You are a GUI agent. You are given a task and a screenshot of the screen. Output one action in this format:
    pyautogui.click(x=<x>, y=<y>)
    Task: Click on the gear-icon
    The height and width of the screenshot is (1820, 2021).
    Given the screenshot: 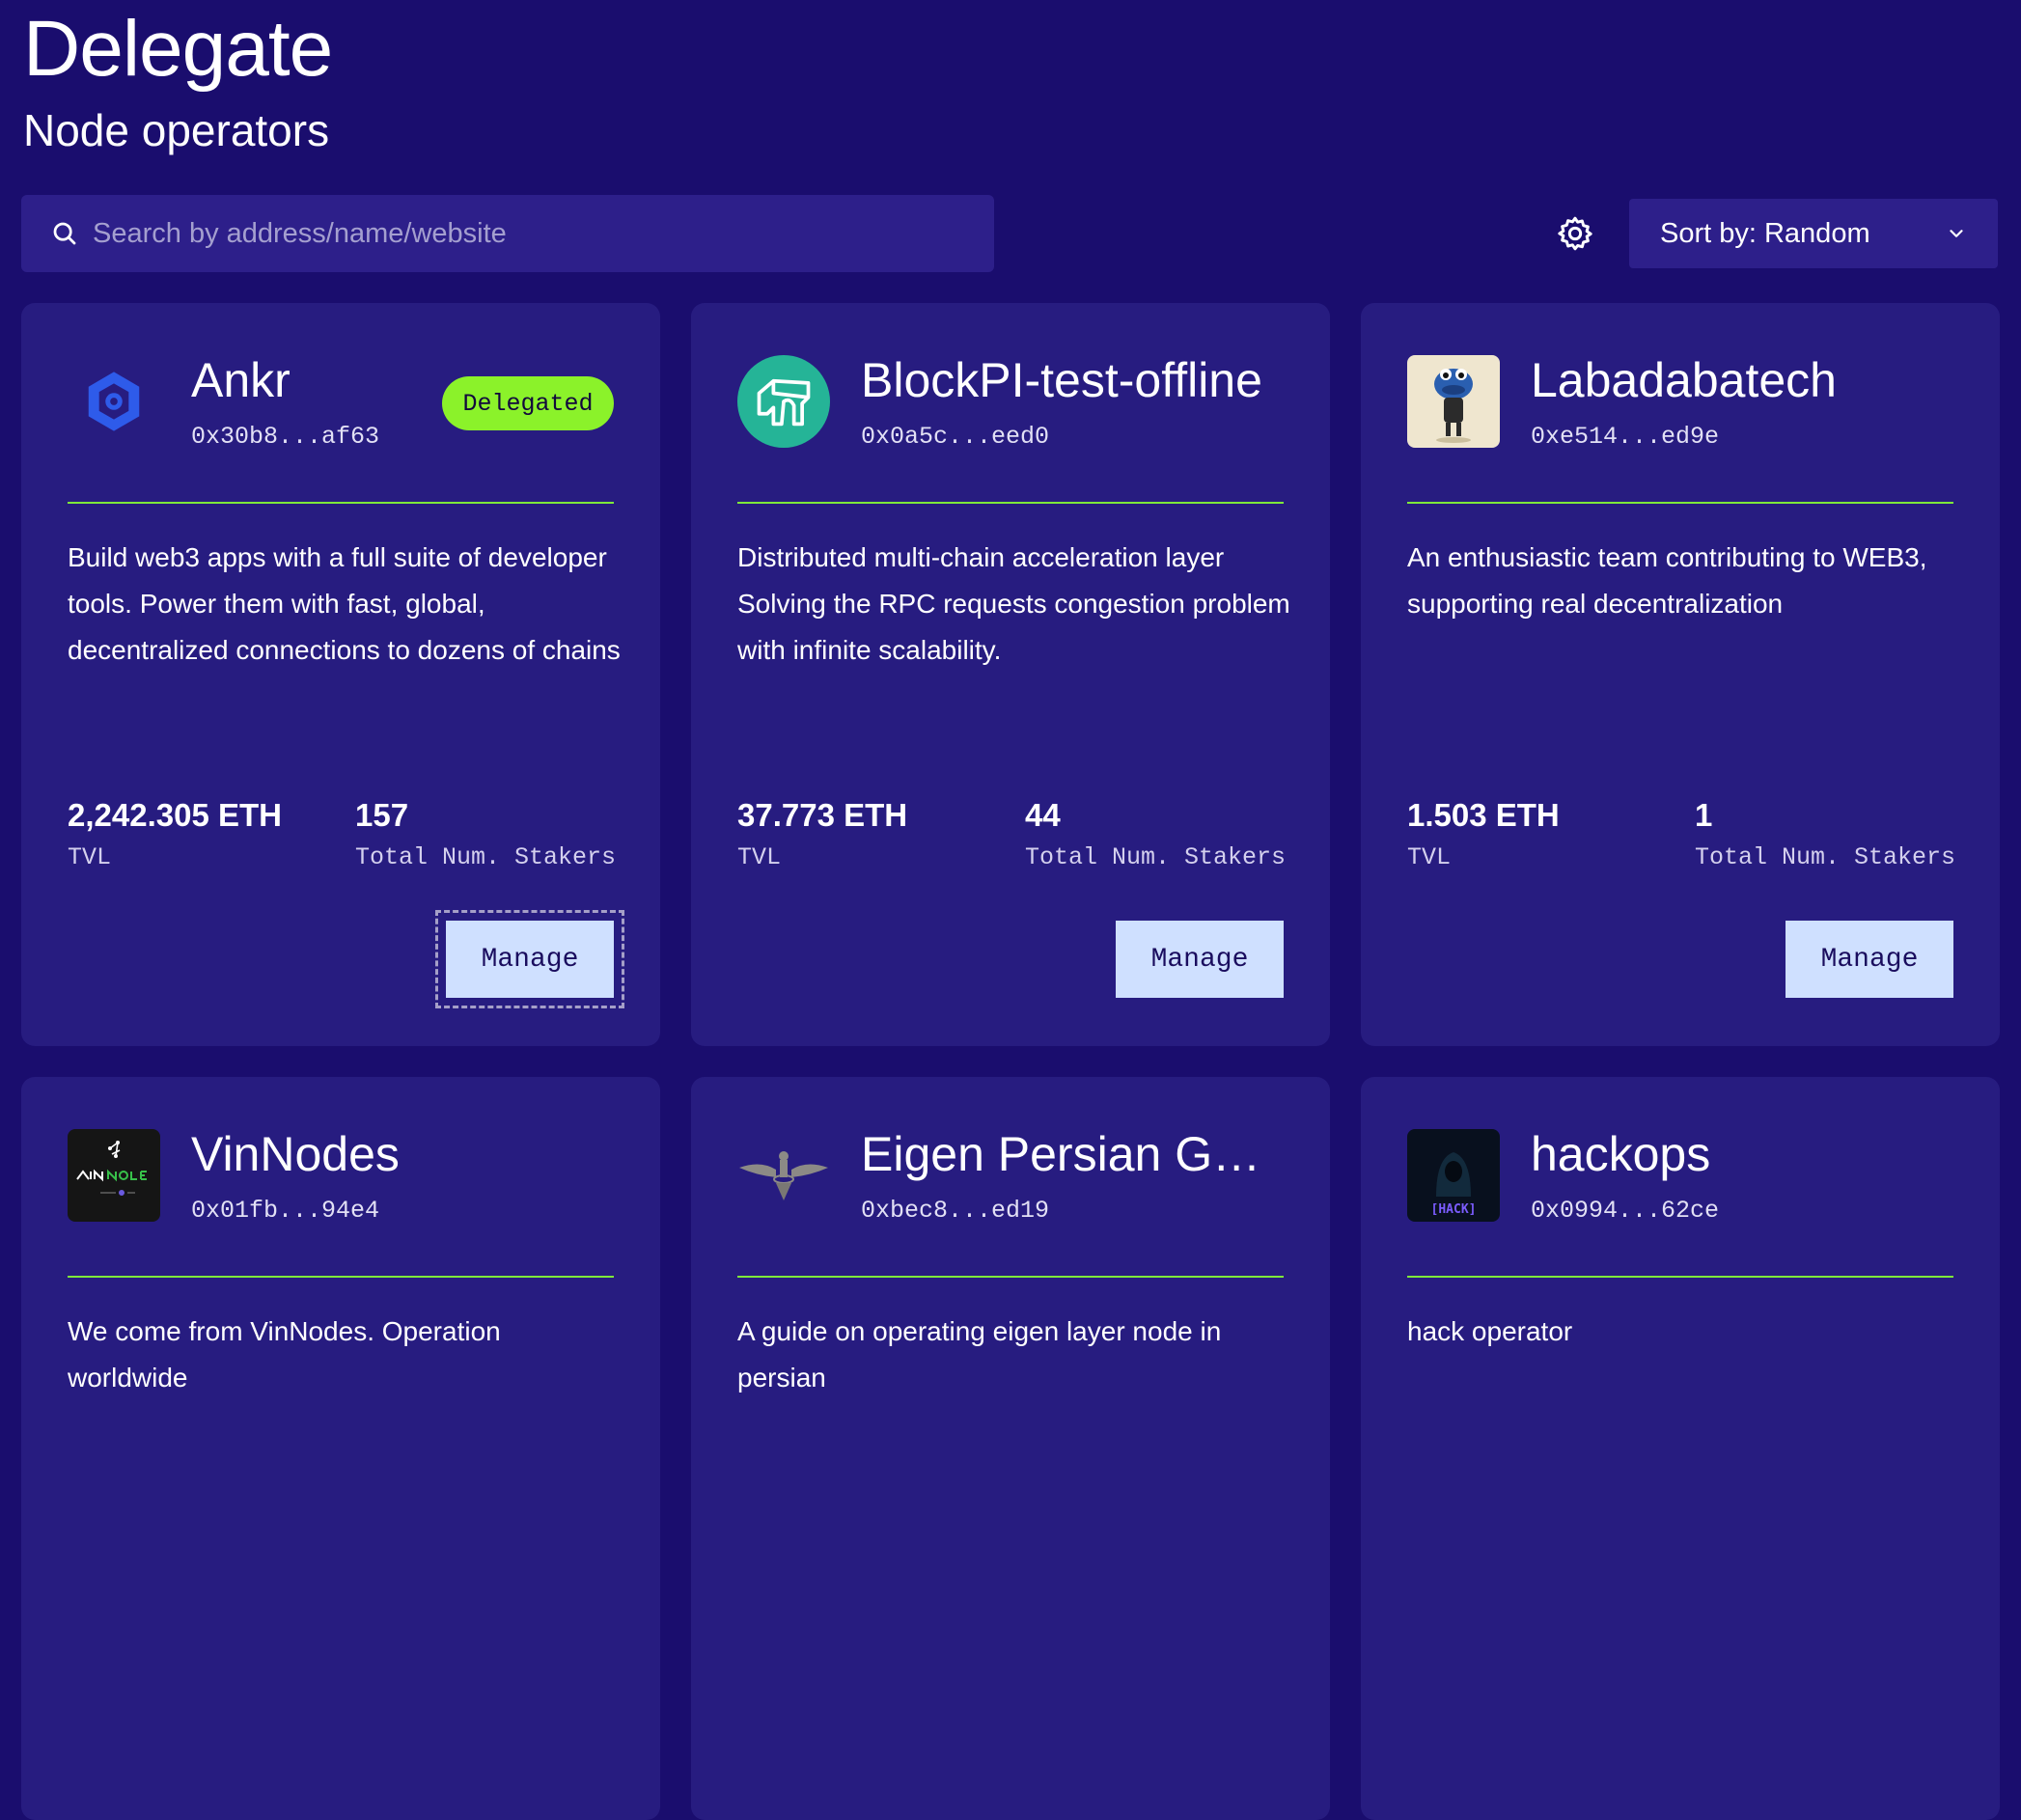 What is the action you would take?
    pyautogui.click(x=1575, y=233)
    